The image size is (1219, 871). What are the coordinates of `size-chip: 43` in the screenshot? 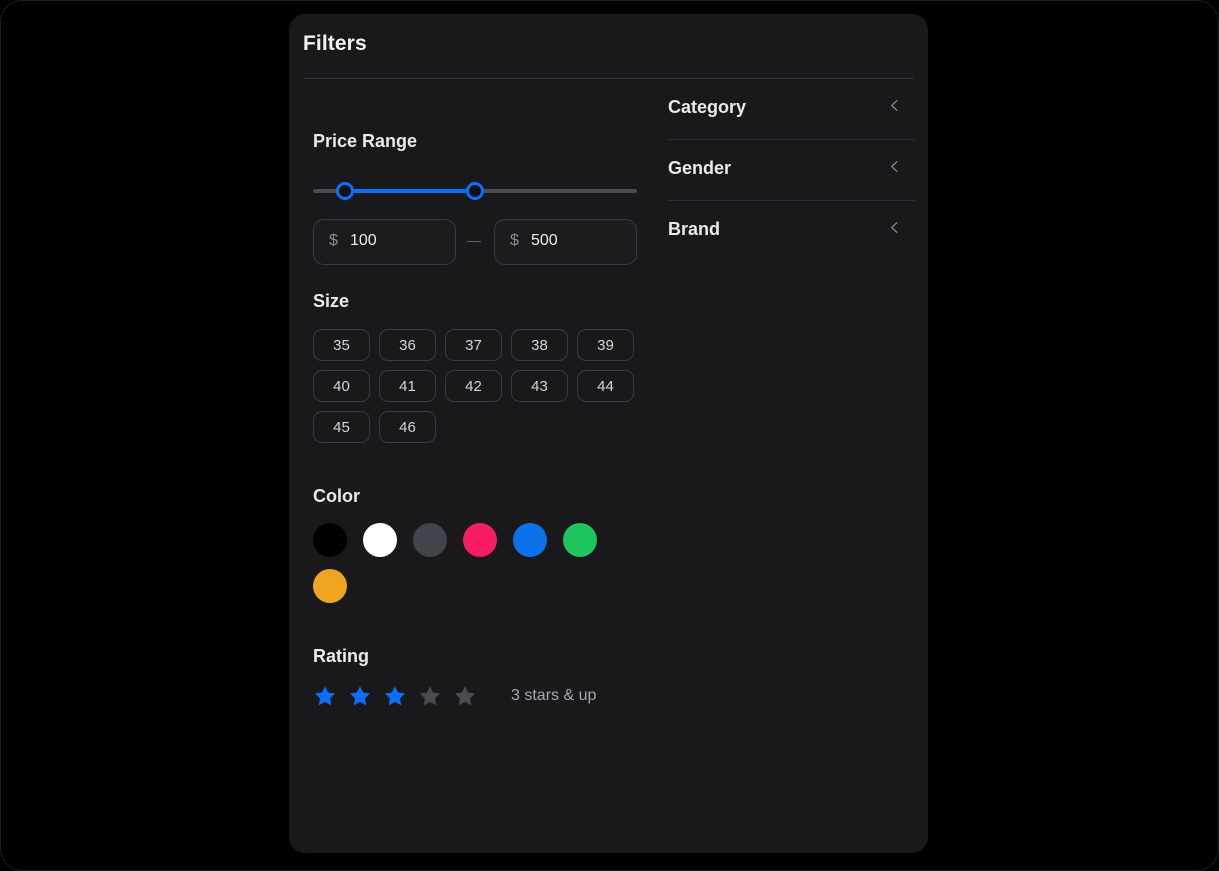 It's located at (539, 386).